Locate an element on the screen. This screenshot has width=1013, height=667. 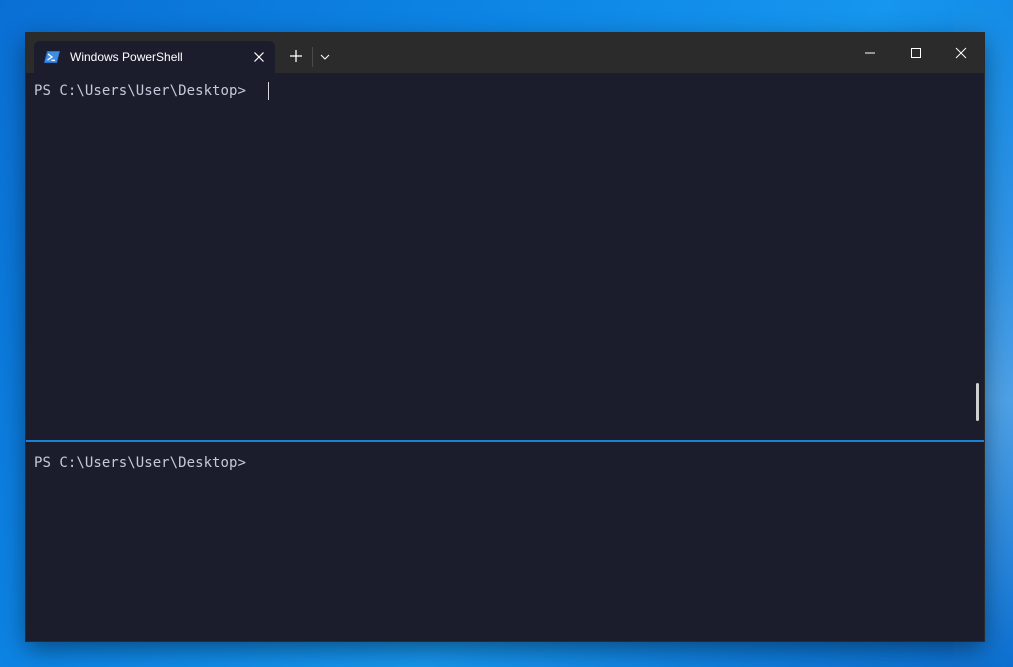
powershell-icon is located at coordinates (52, 57).